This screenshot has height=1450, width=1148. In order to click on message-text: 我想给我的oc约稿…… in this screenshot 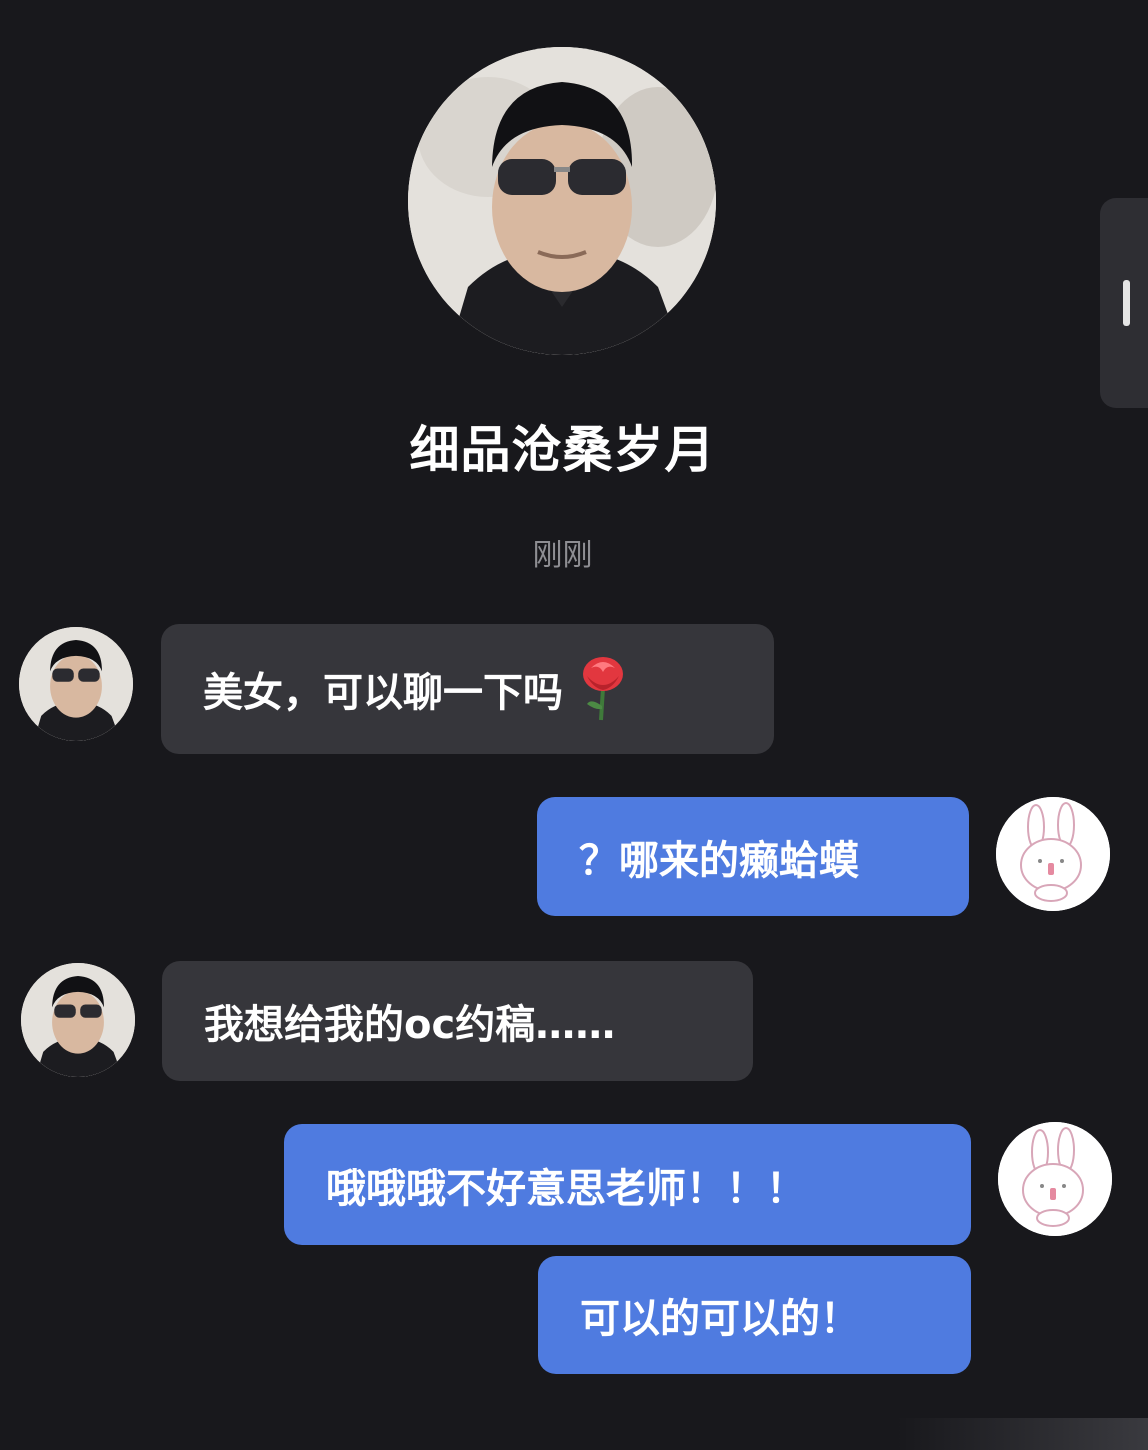, I will do `click(410, 1025)`.